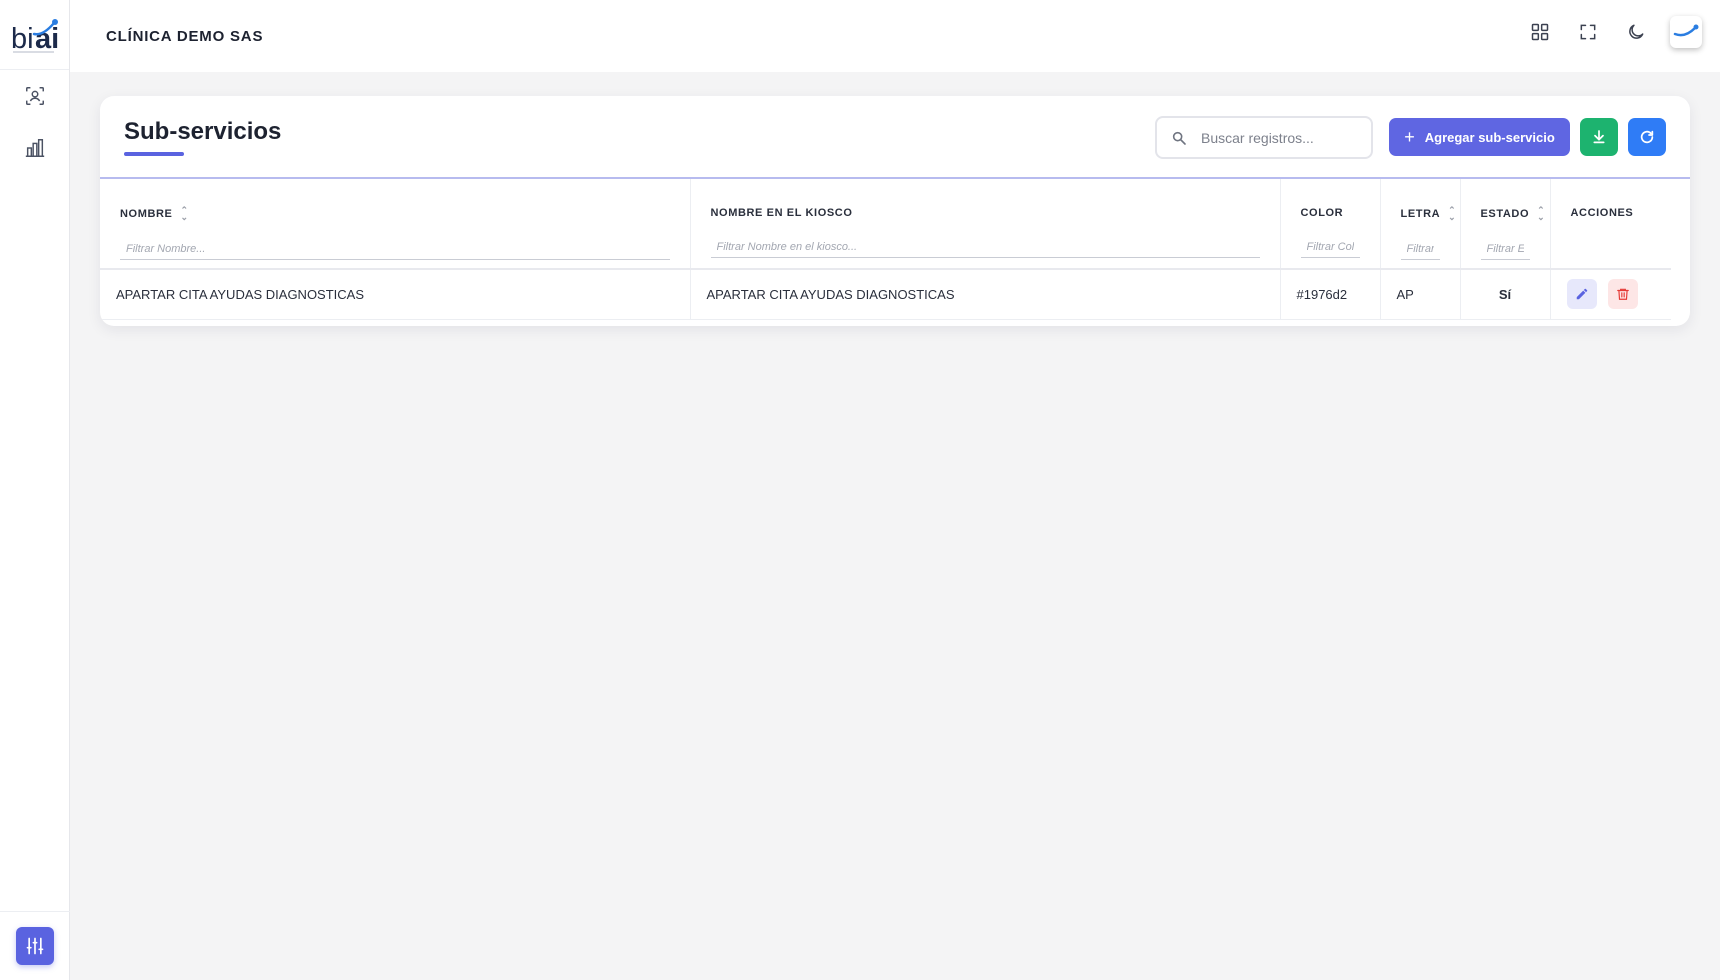  Describe the element at coordinates (395, 249) in the screenshot. I see `filter-nombre-input` at that location.